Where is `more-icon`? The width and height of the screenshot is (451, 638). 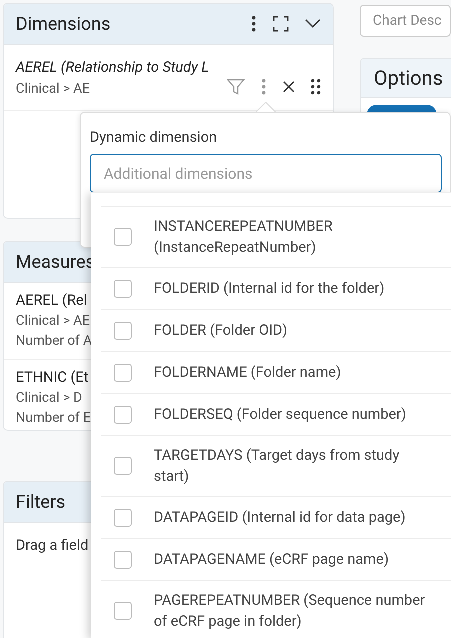
more-icon is located at coordinates (254, 24).